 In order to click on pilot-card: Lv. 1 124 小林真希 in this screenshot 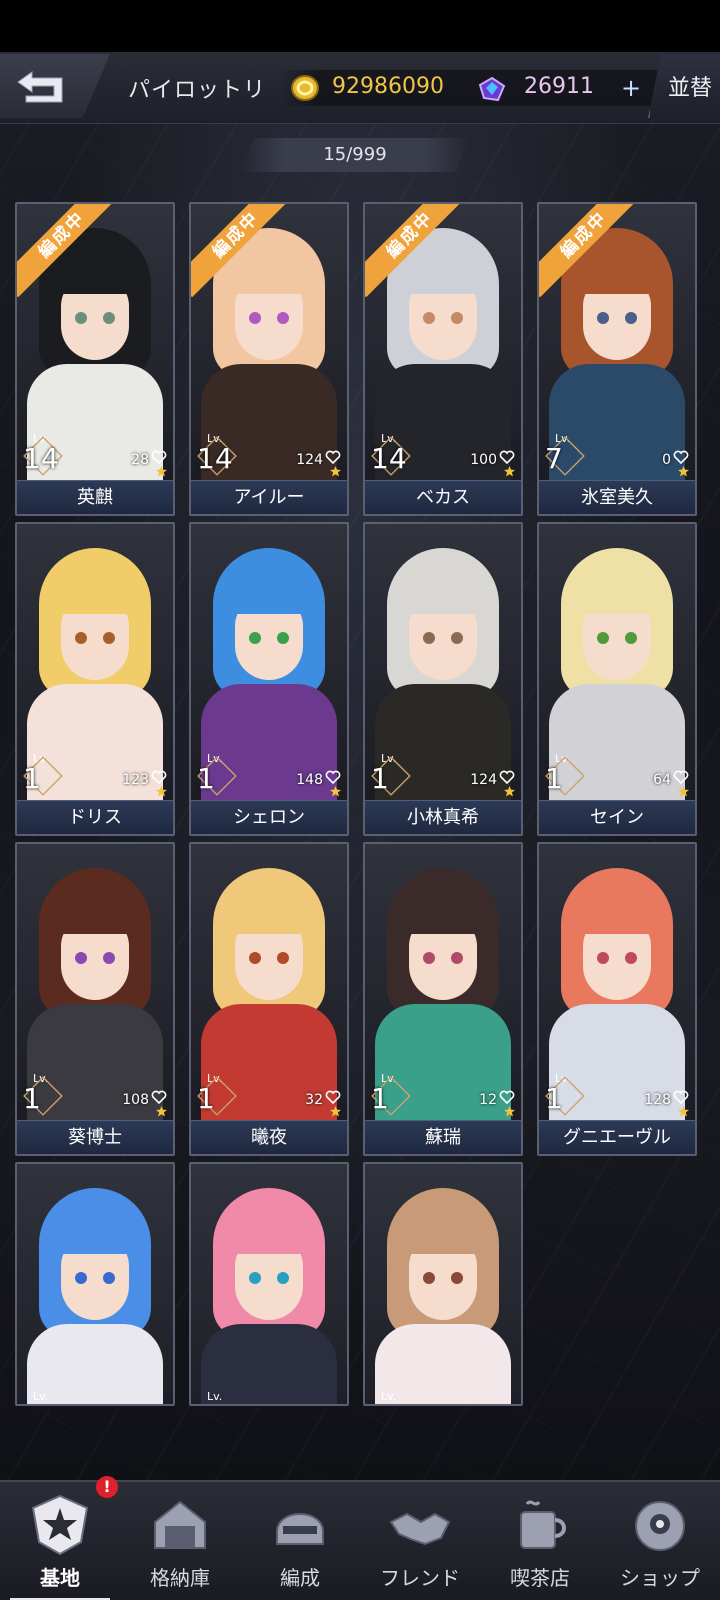, I will do `click(443, 679)`.